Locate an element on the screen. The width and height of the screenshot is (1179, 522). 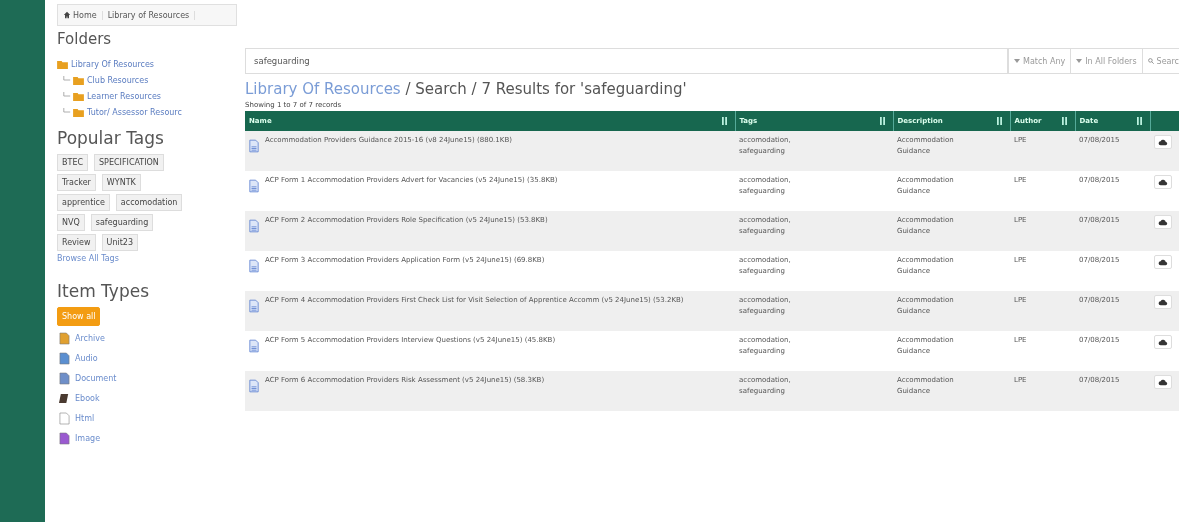
item-type-link: Document is located at coordinates (88, 378).